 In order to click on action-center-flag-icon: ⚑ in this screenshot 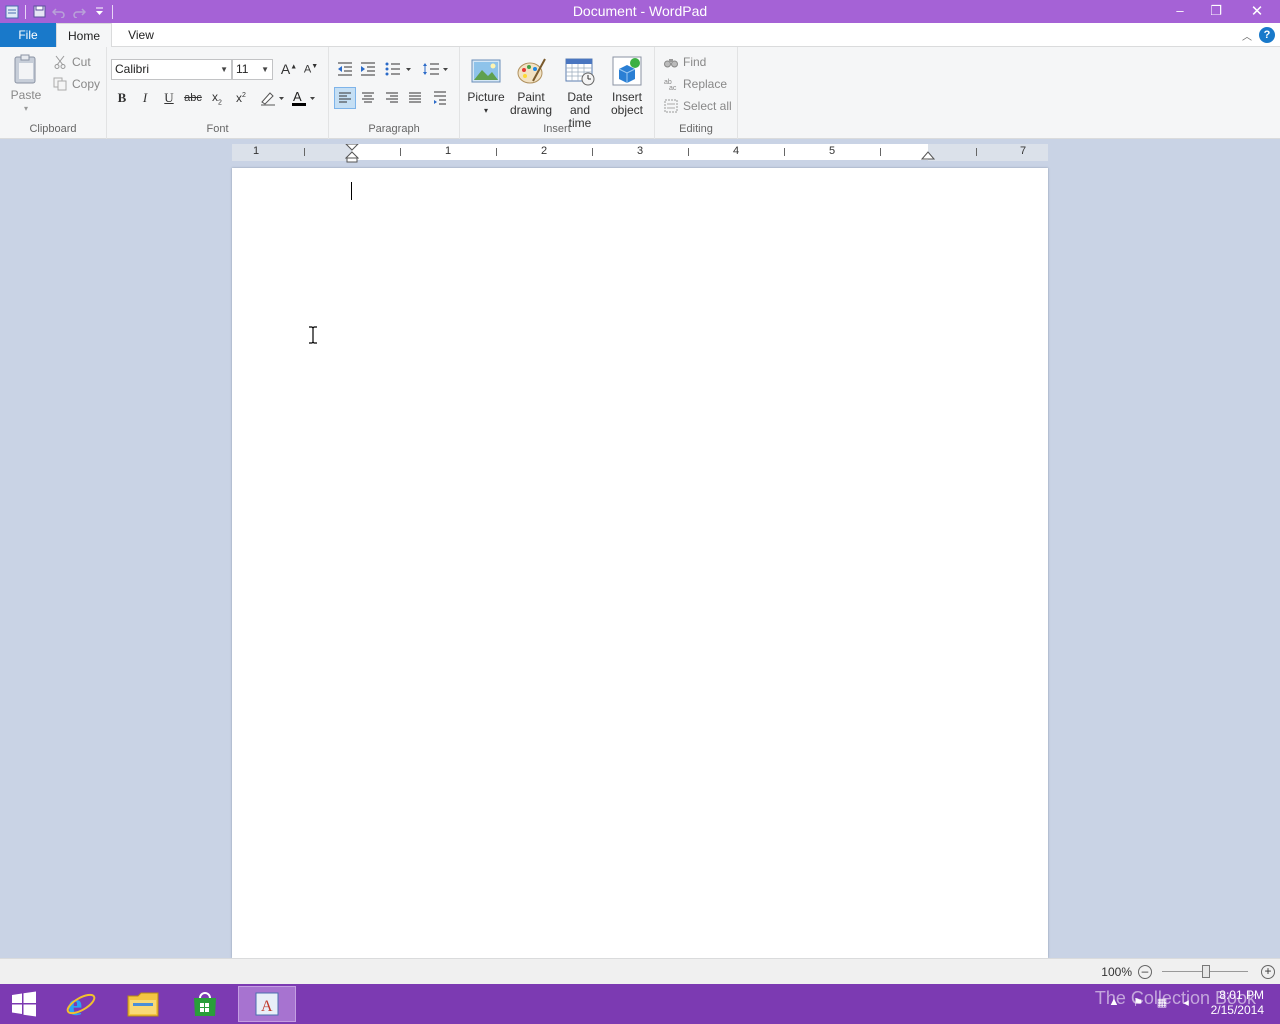, I will do `click(1138, 1004)`.